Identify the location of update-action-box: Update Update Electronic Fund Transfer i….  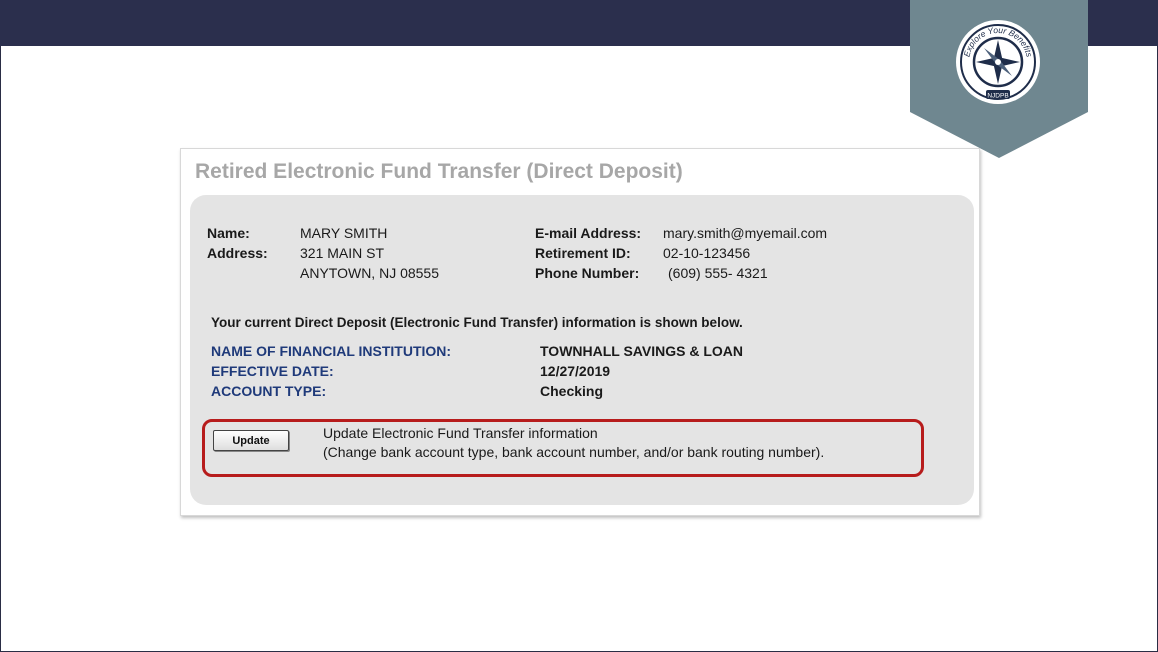
(563, 448).